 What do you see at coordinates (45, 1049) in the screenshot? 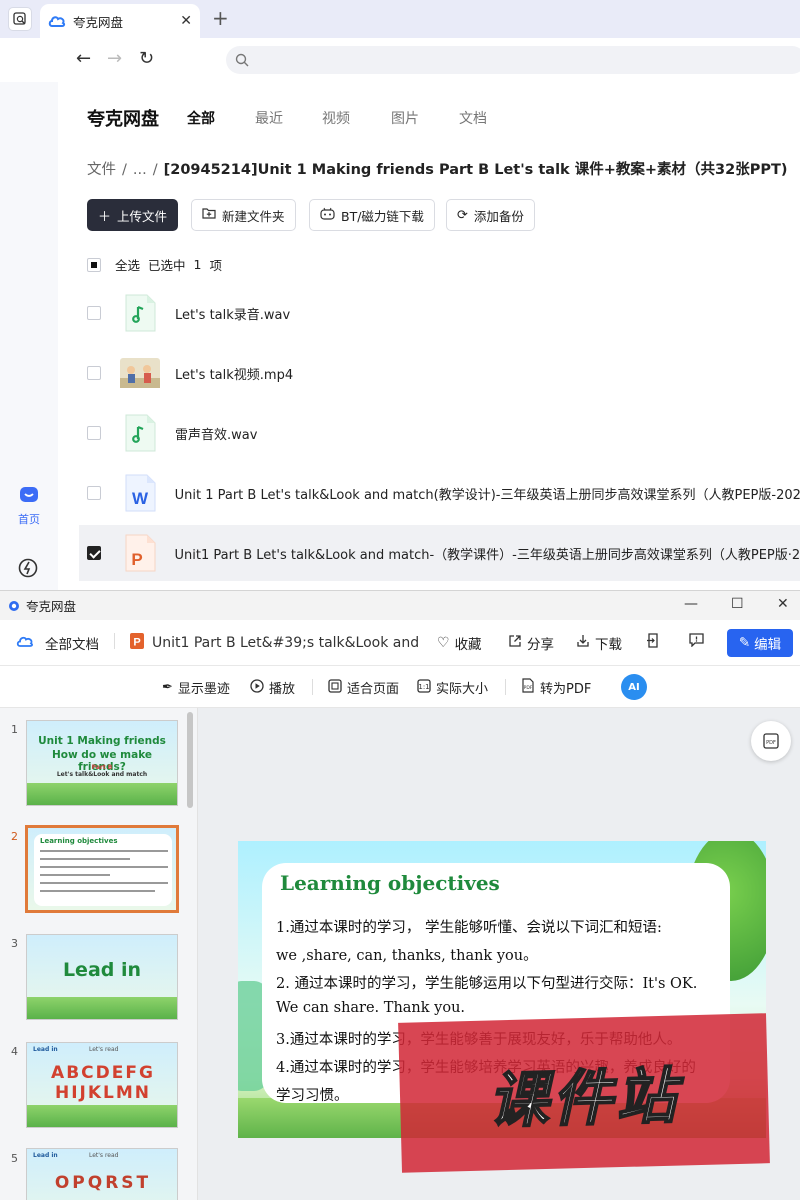
I see `thumbnail-label: Lead in` at bounding box center [45, 1049].